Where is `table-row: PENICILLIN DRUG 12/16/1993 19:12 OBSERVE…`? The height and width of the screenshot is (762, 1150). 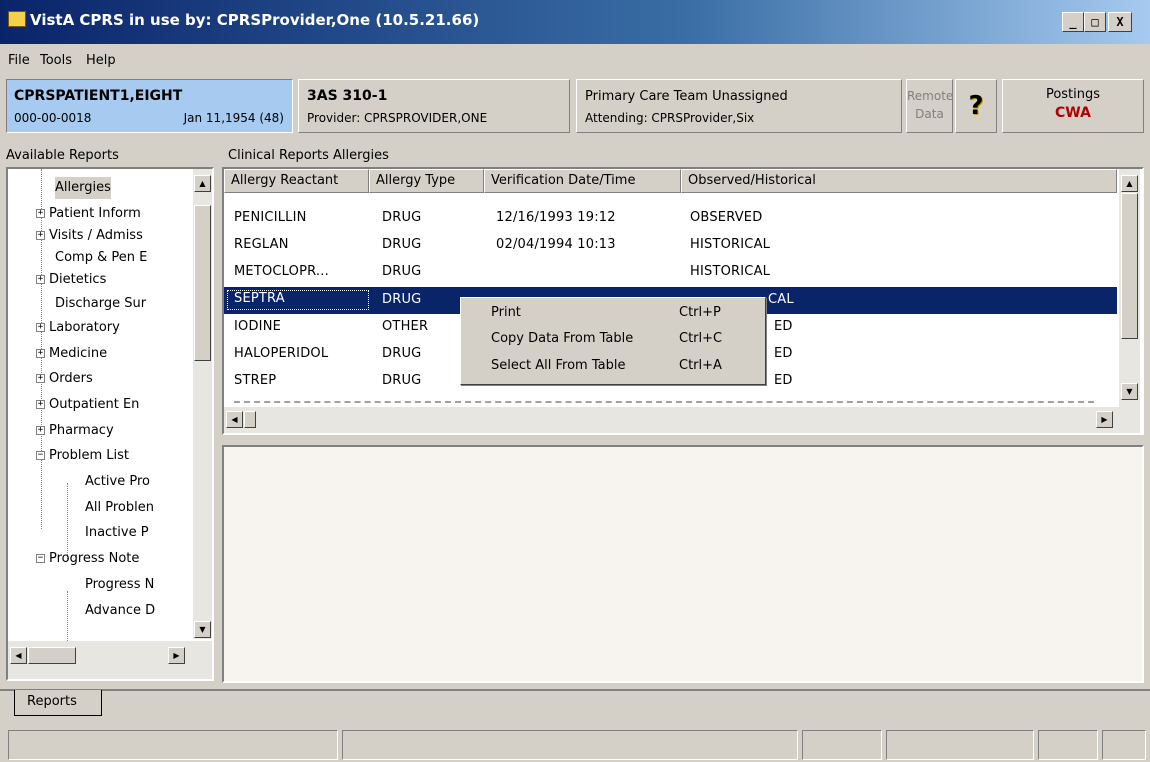 table-row: PENICILLIN DRUG 12/16/1993 19:12 OBSERVE… is located at coordinates (670, 218).